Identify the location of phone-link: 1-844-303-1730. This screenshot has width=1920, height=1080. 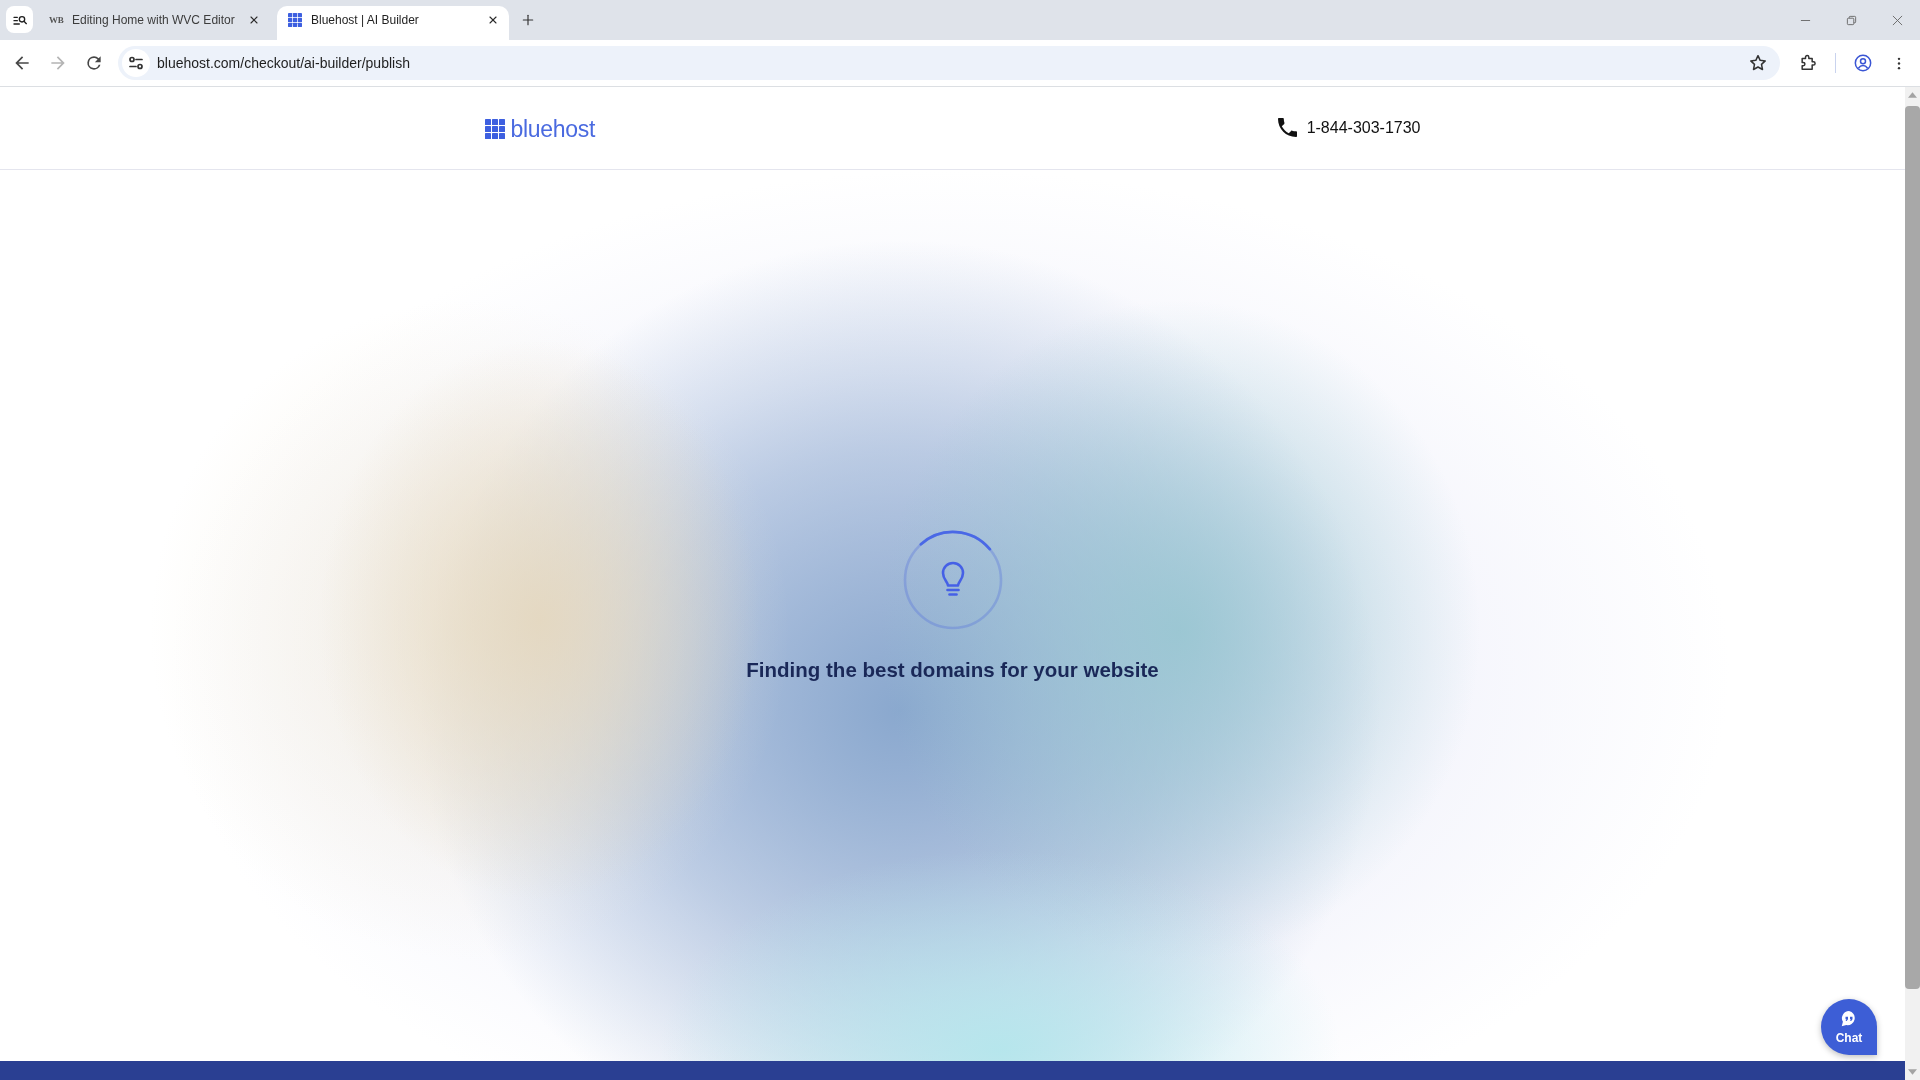
(1349, 127).